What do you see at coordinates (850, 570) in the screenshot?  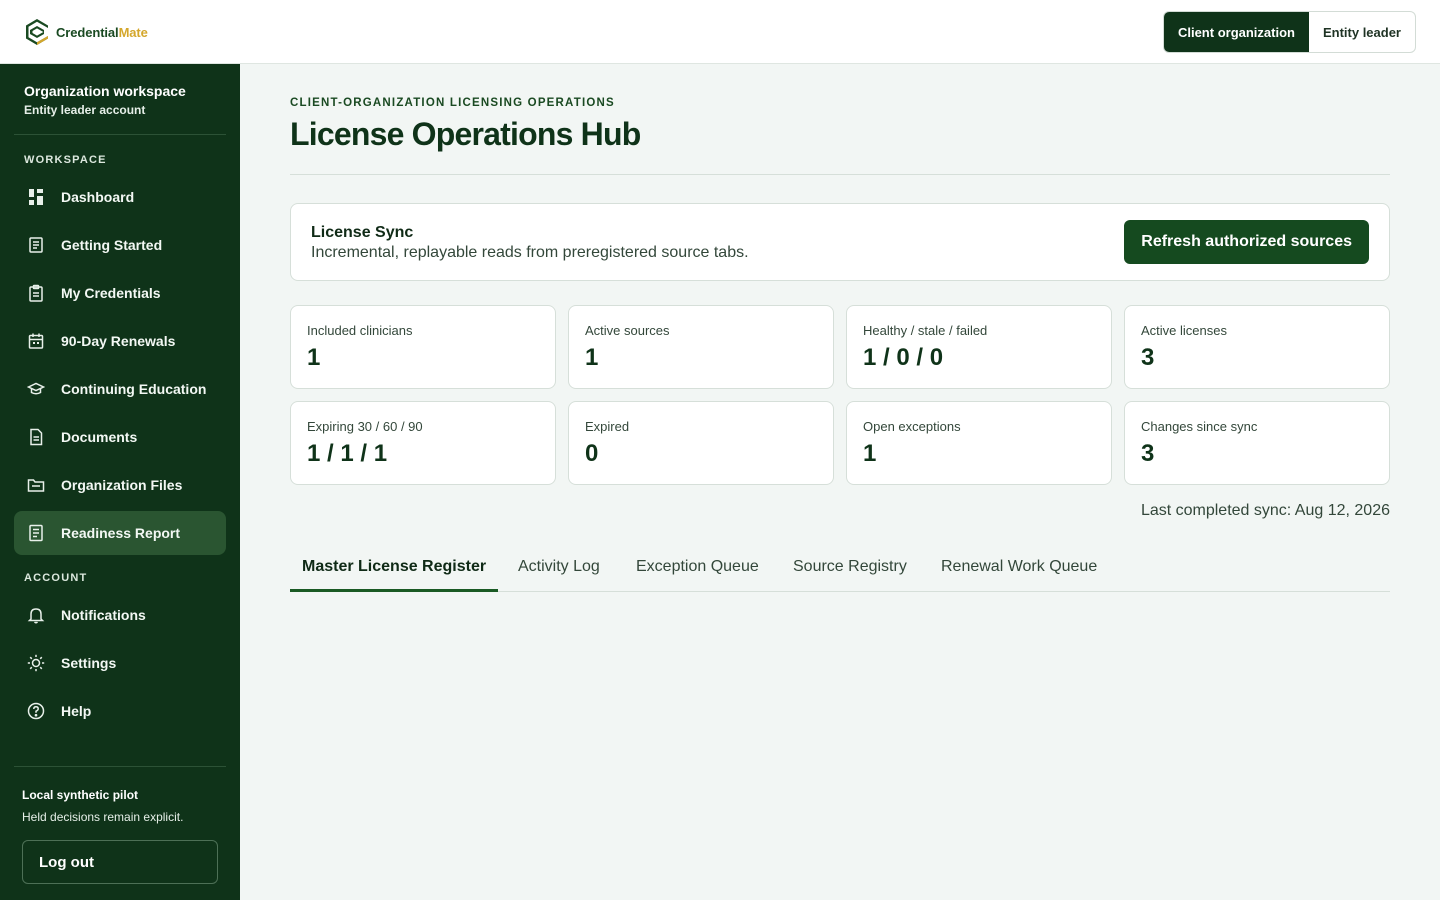 I see `tab-source-registry: Source Registry` at bounding box center [850, 570].